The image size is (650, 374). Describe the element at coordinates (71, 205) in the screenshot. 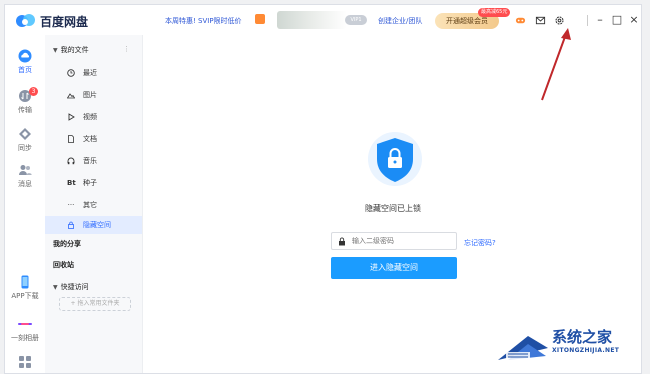

I see `more-icon: ···` at that location.